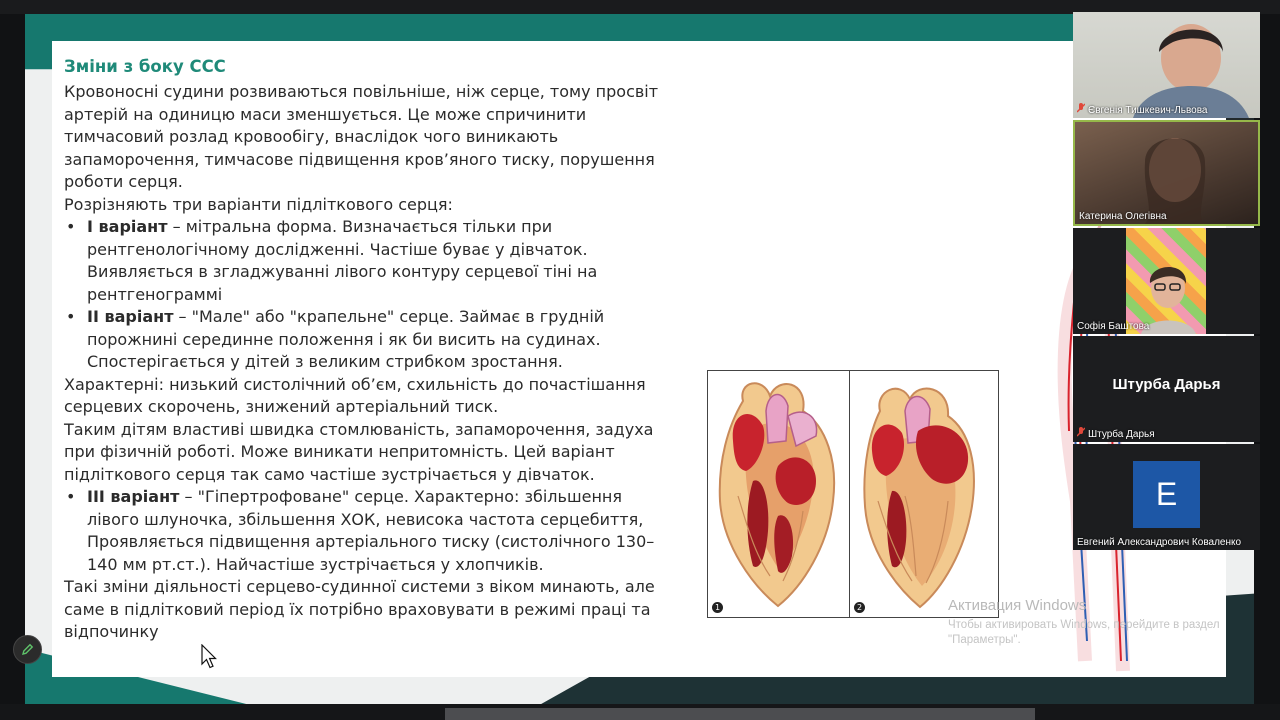  I want to click on heart-illustration-figure: 1 2, so click(853, 494).